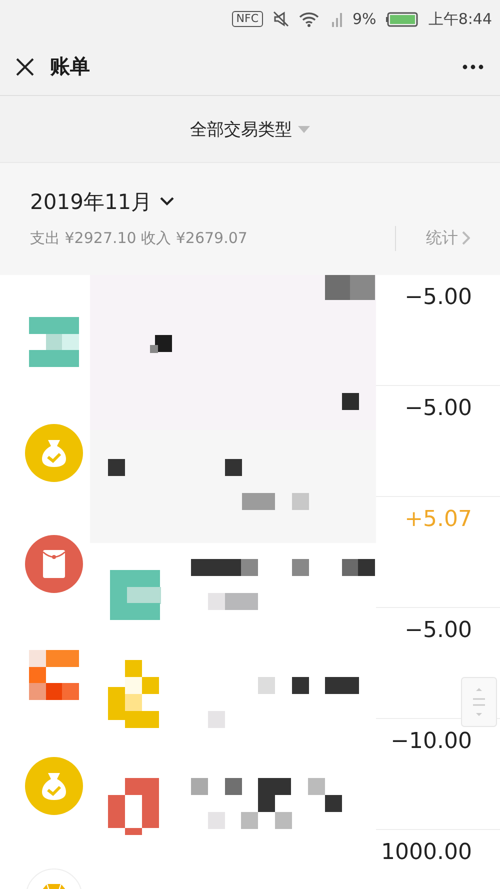 This screenshot has width=500, height=889. Describe the element at coordinates (460, 19) in the screenshot. I see `clock: 上午8:44` at that location.